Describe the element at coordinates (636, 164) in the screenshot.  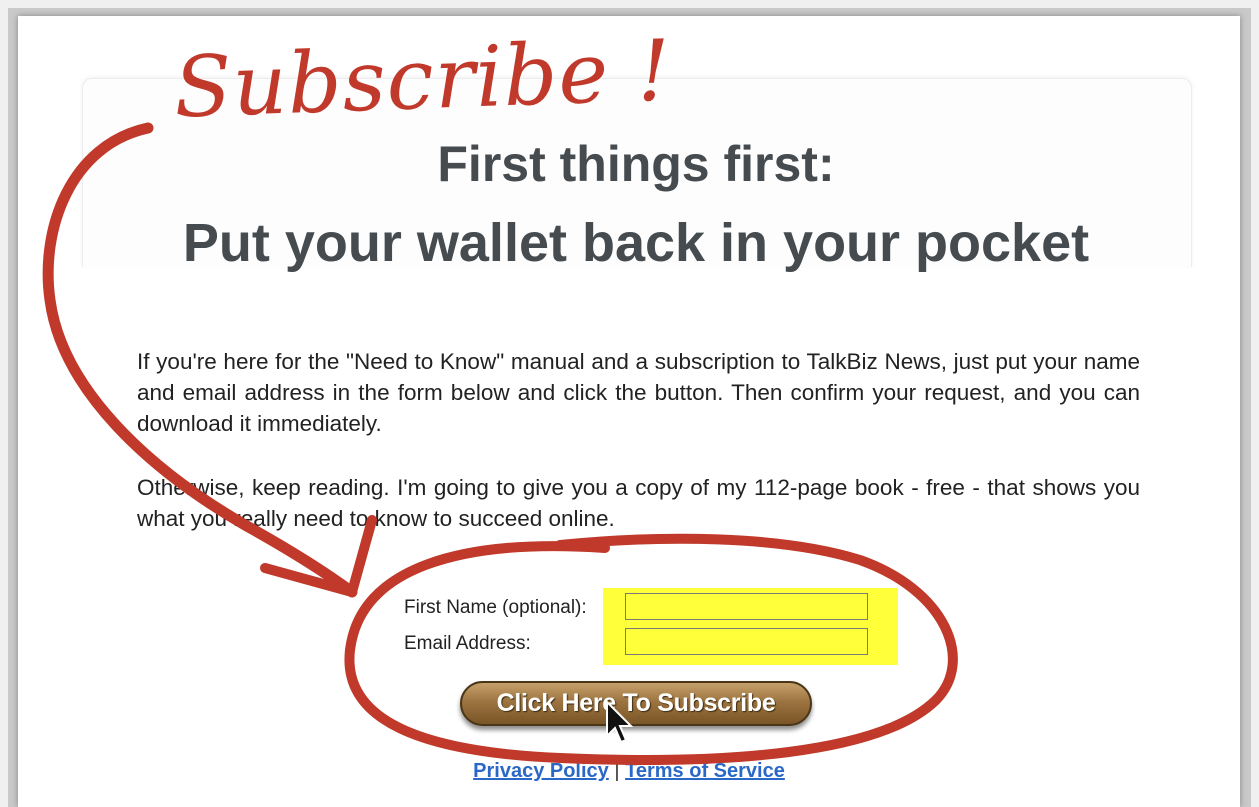
I see `headline-line-1: First things first:` at that location.